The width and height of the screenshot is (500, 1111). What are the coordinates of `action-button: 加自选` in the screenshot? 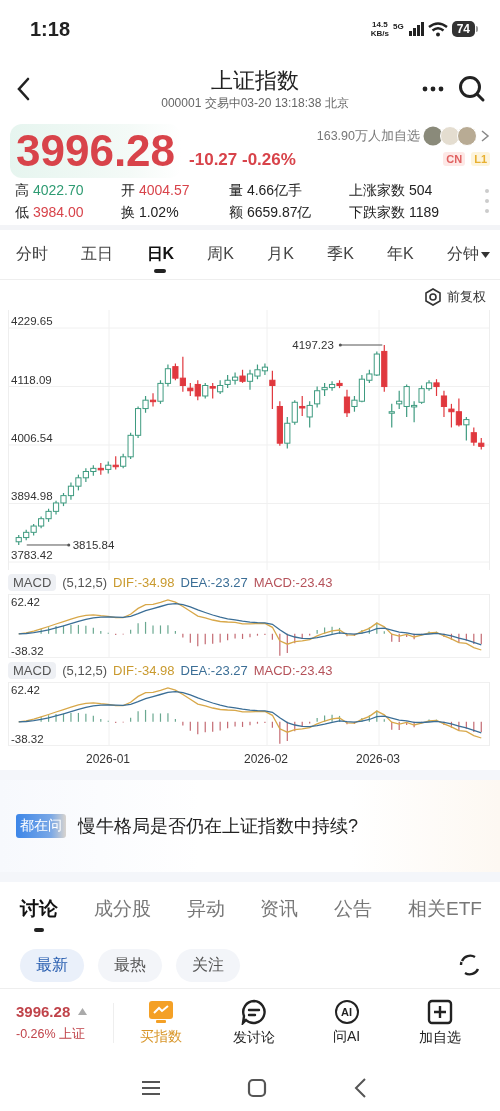 It's located at (439, 1022).